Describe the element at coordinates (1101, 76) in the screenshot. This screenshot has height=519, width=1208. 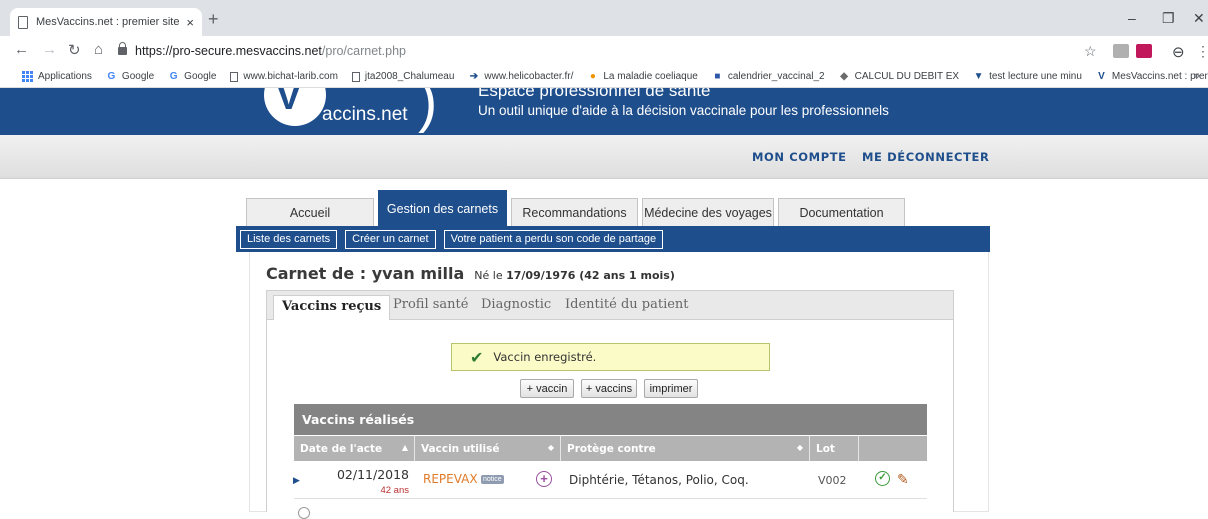
I see `v-icon: V` at that location.